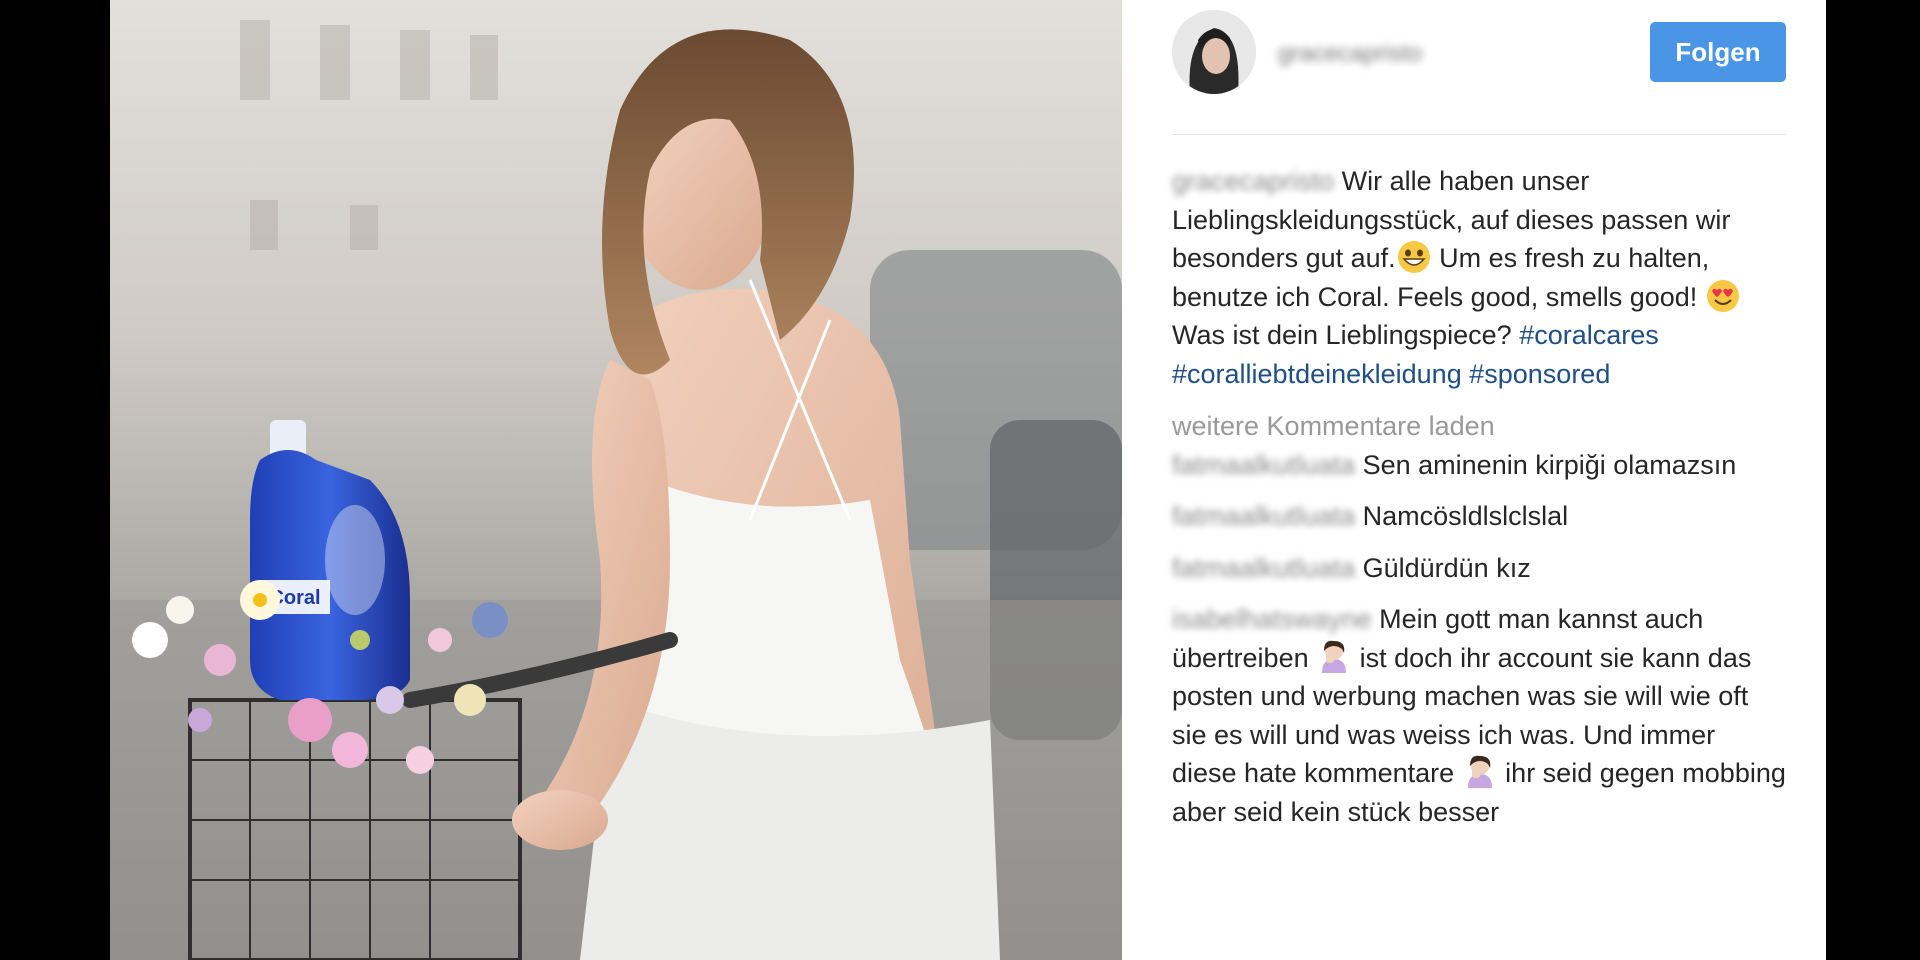 The width and height of the screenshot is (1920, 960). What do you see at coordinates (1462, 516) in the screenshot?
I see `comment-text: Namcösldlslclslal` at bounding box center [1462, 516].